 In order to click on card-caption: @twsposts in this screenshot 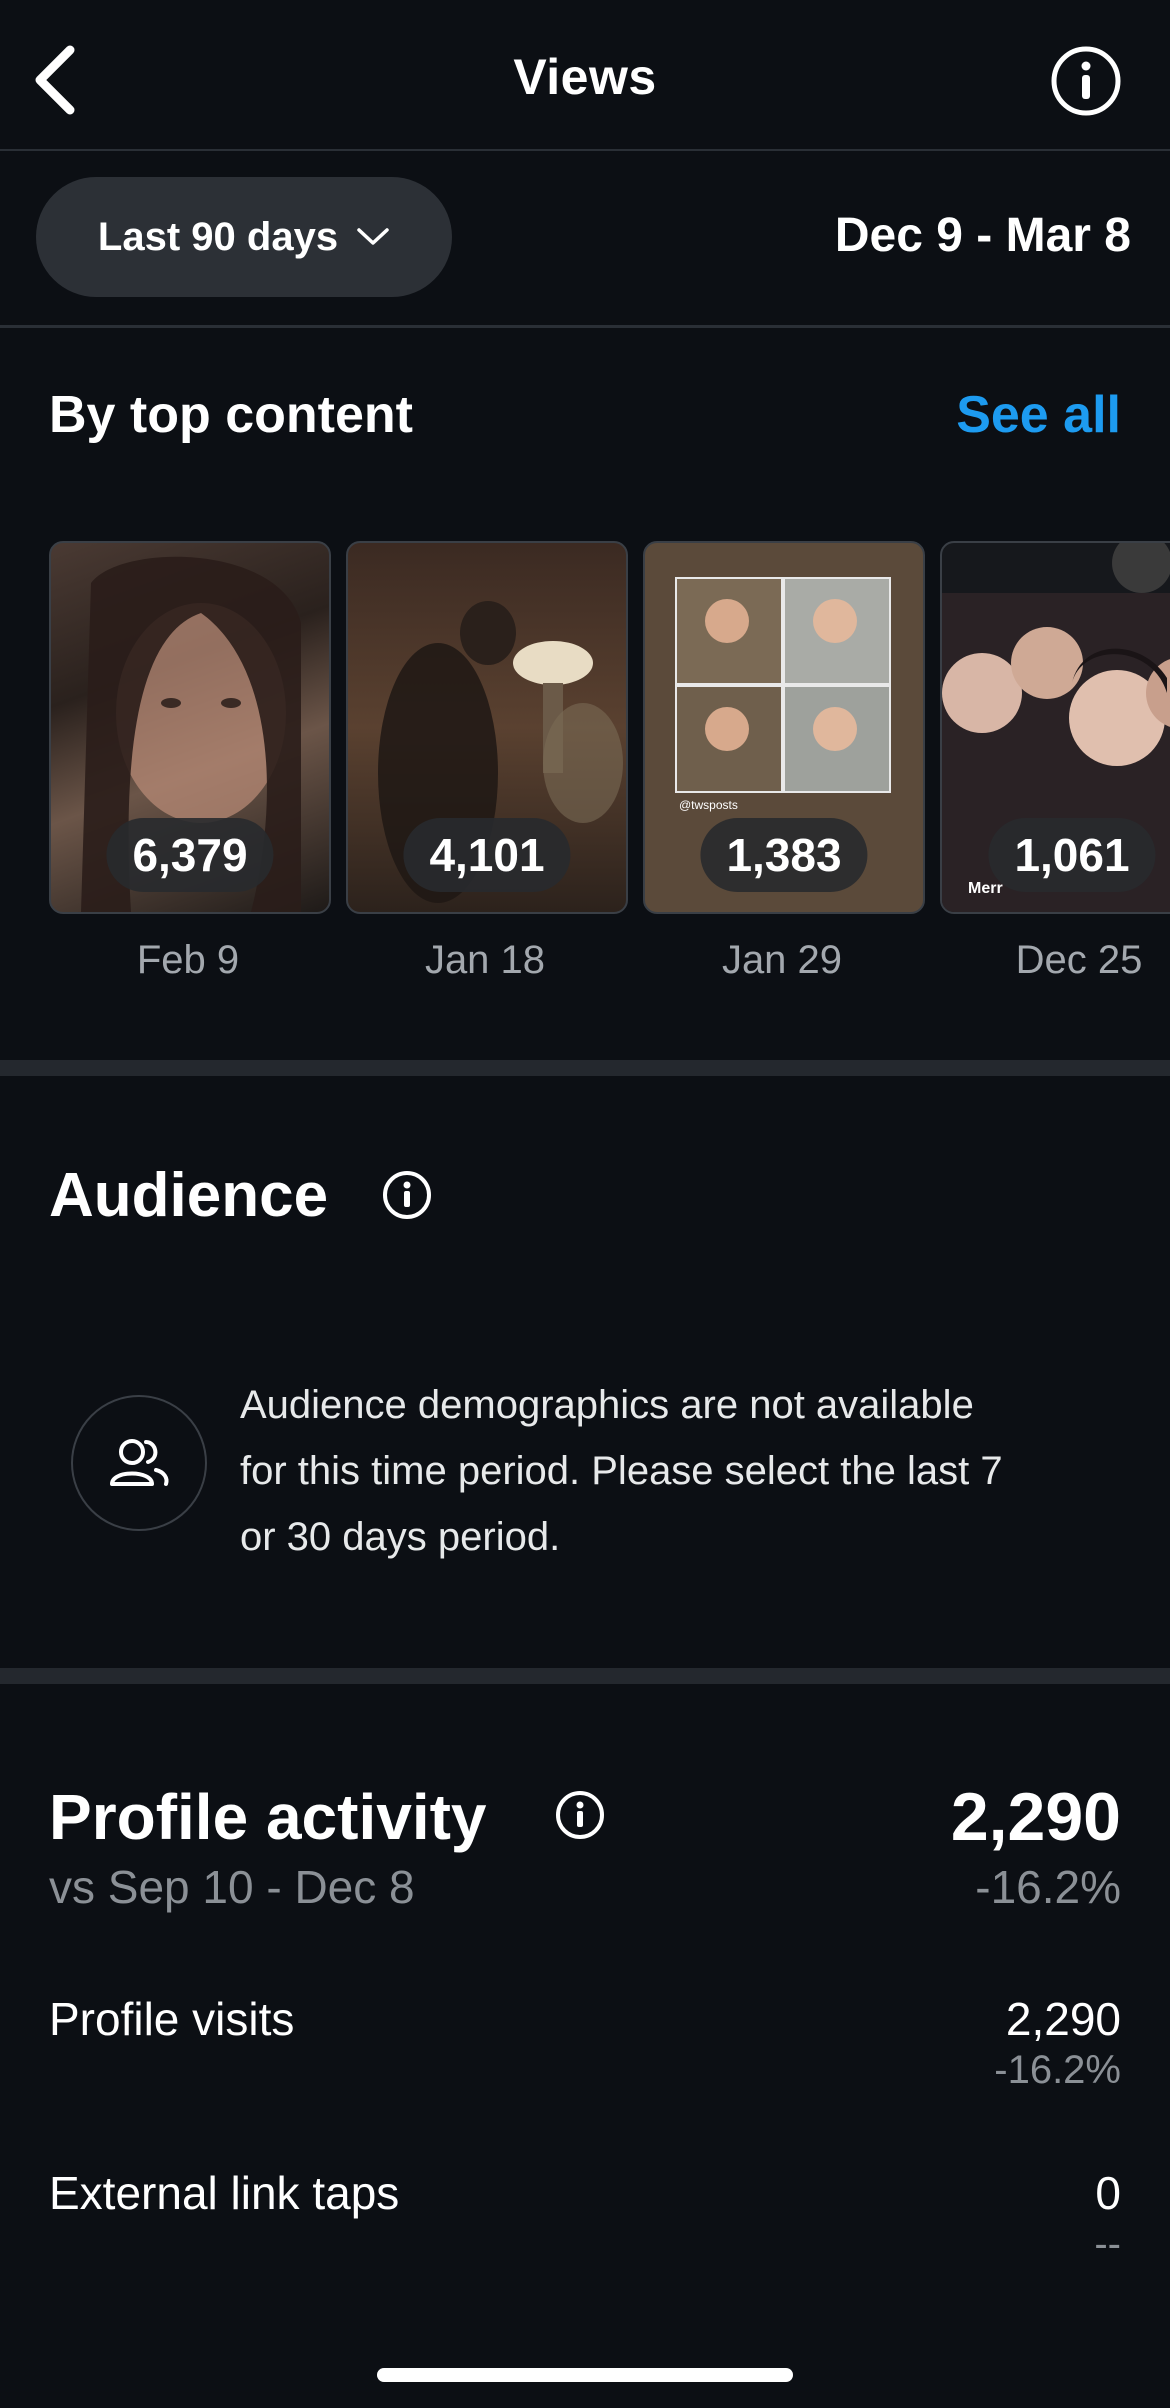, I will do `click(708, 805)`.